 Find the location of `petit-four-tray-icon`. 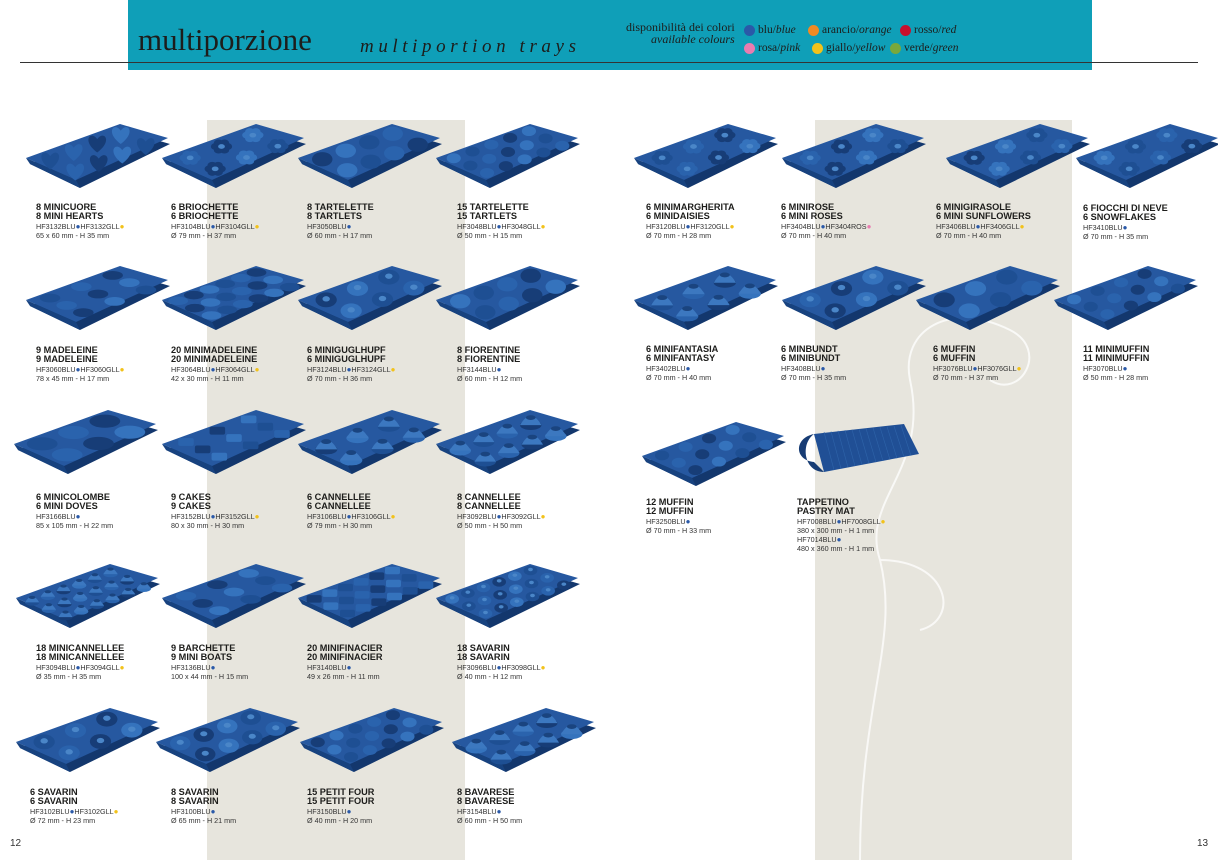

petit-four-tray-icon is located at coordinates (372, 740).